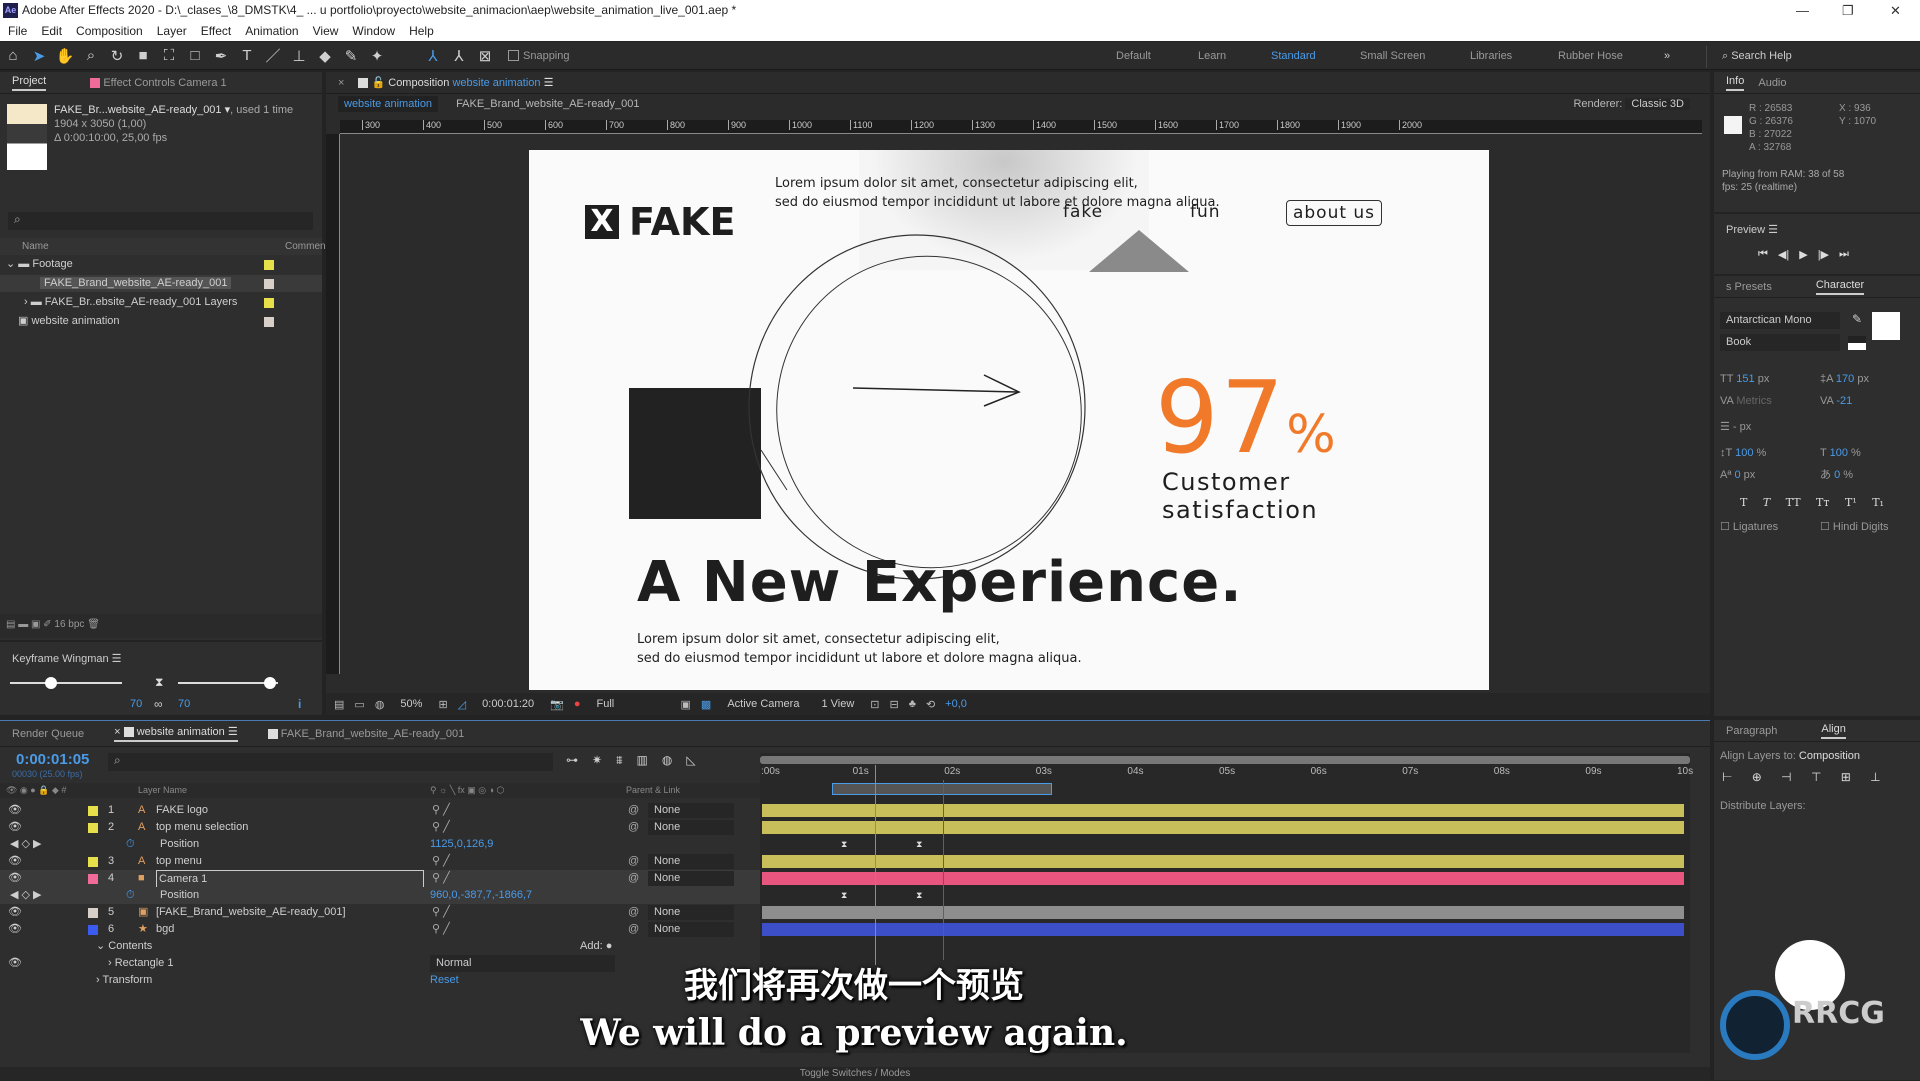  Describe the element at coordinates (305, 246) in the screenshot. I see `col-comment: Commen` at that location.